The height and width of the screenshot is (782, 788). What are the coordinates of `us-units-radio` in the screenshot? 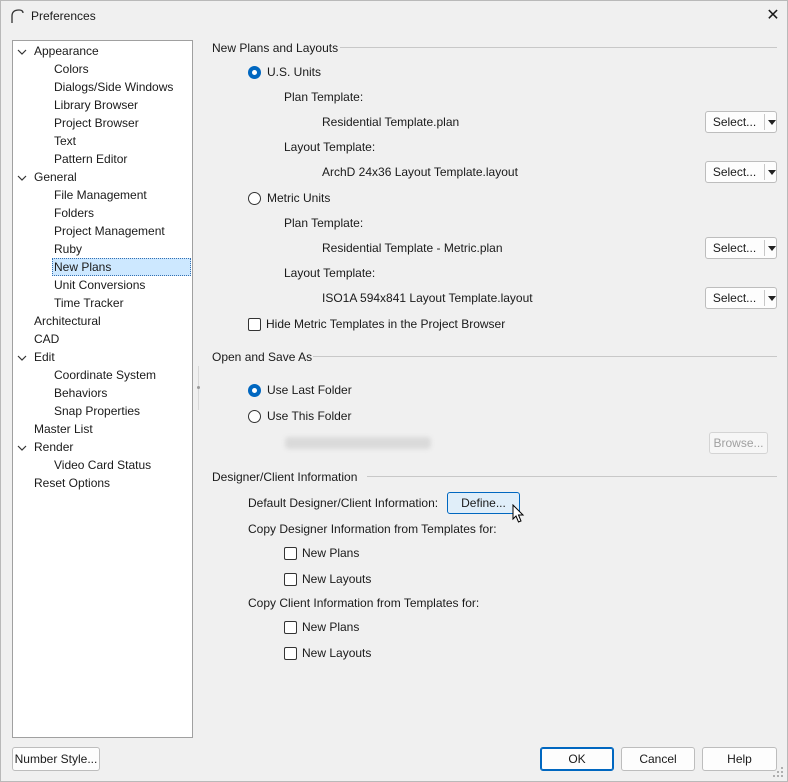 It's located at (254, 72).